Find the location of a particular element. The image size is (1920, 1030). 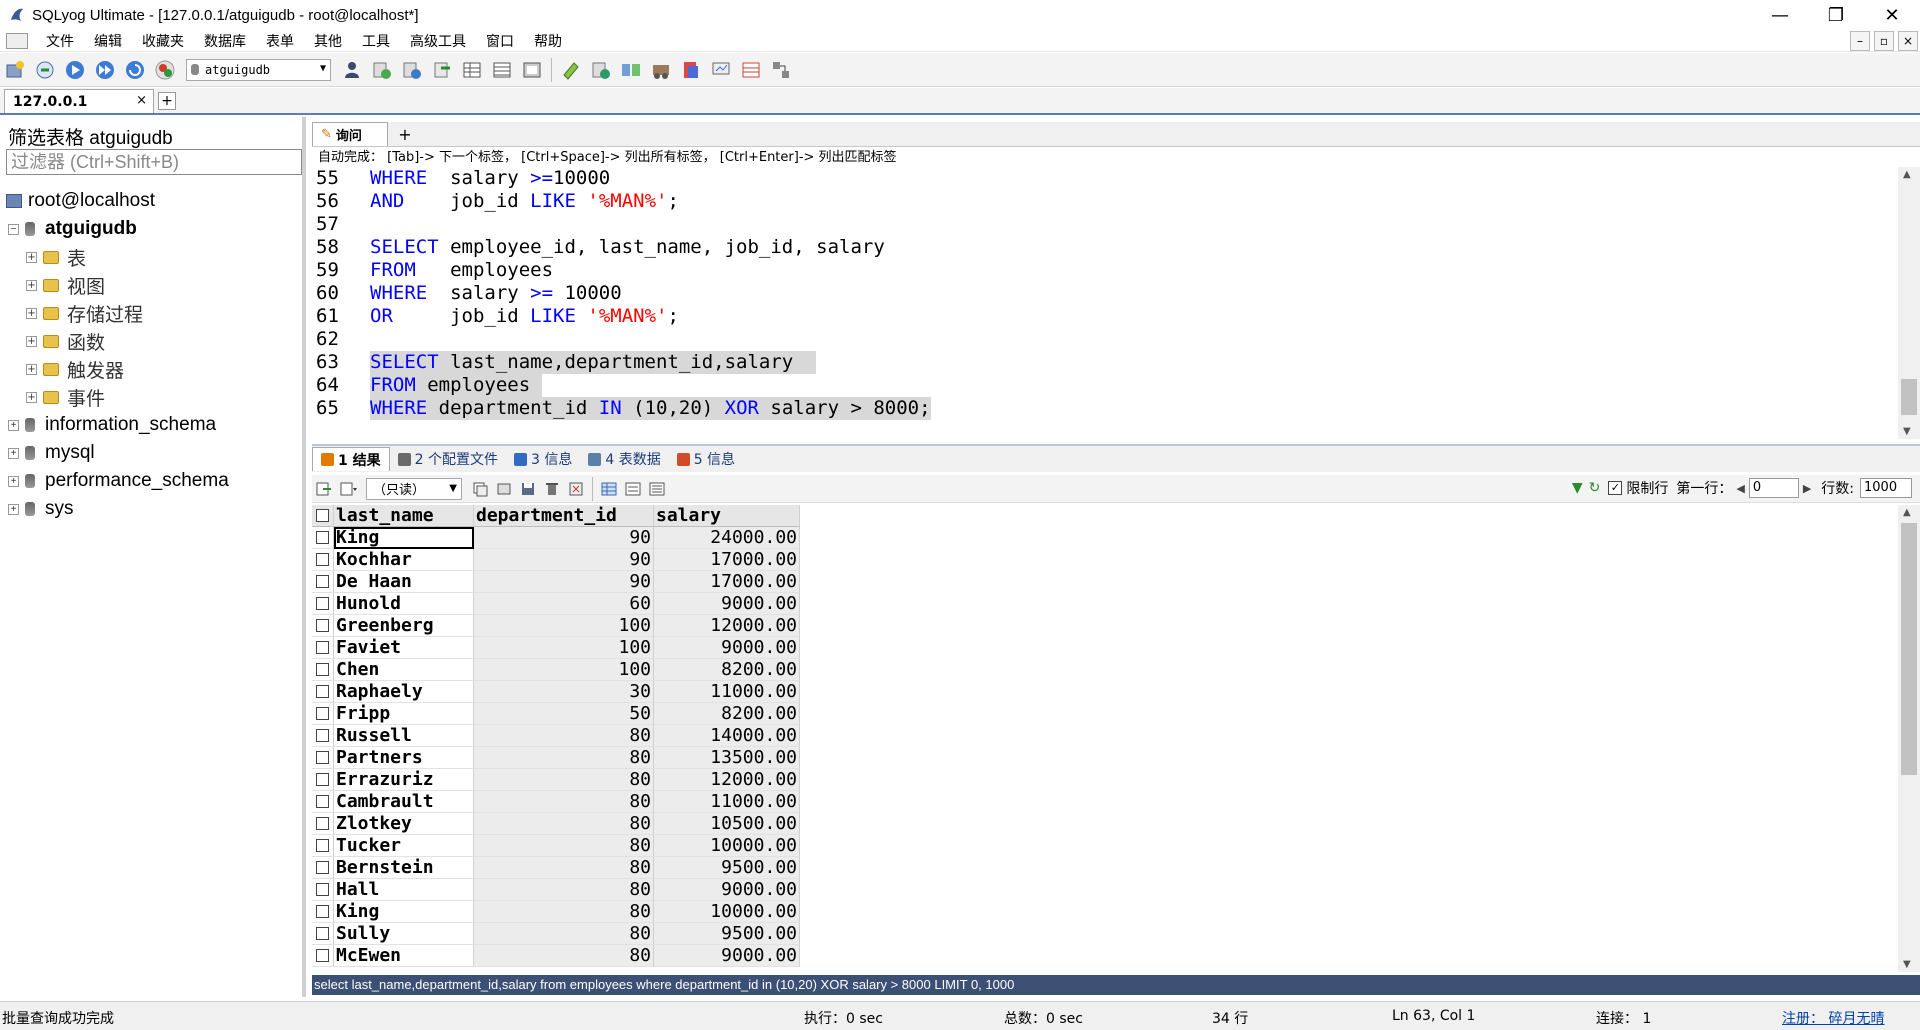

menu-favorites: 收藏夹 is located at coordinates (163, 41).